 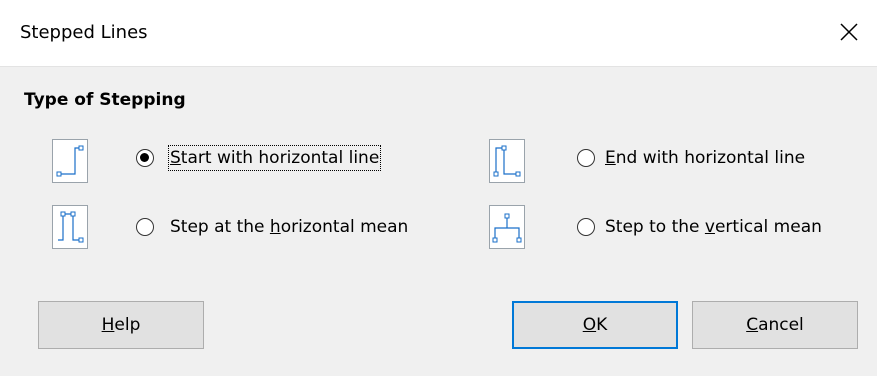 I want to click on step-horizontal-mean-icon, so click(x=70, y=227).